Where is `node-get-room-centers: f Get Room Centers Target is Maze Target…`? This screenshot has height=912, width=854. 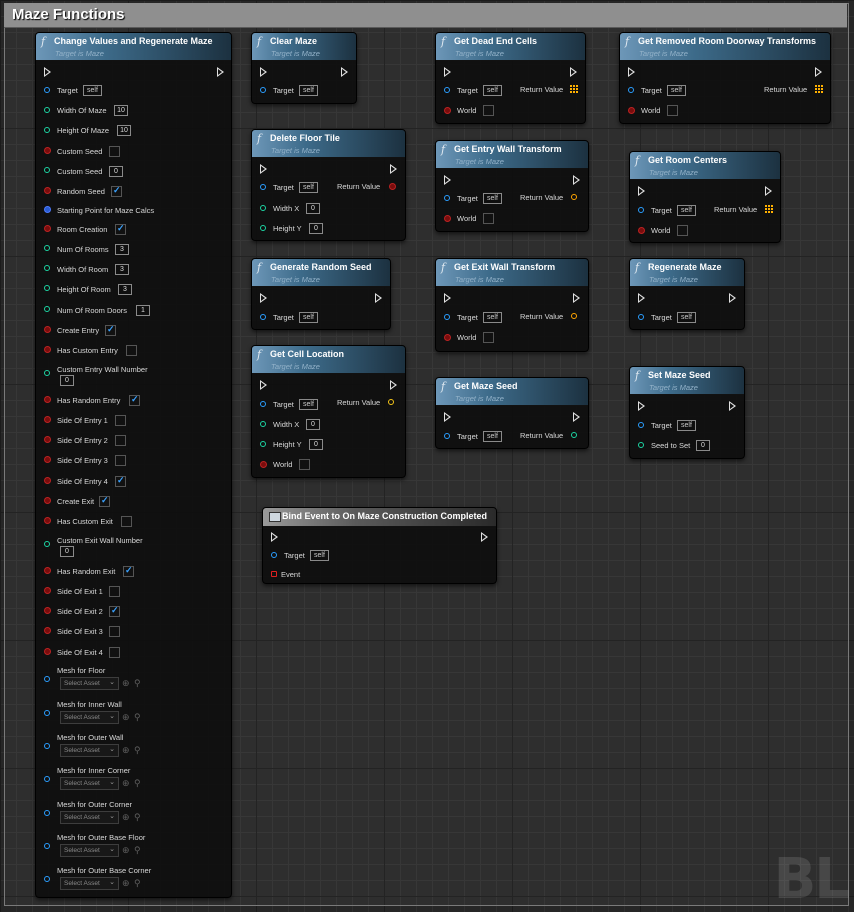
node-get-room-centers: f Get Room Centers Target is Maze Target… is located at coordinates (705, 197).